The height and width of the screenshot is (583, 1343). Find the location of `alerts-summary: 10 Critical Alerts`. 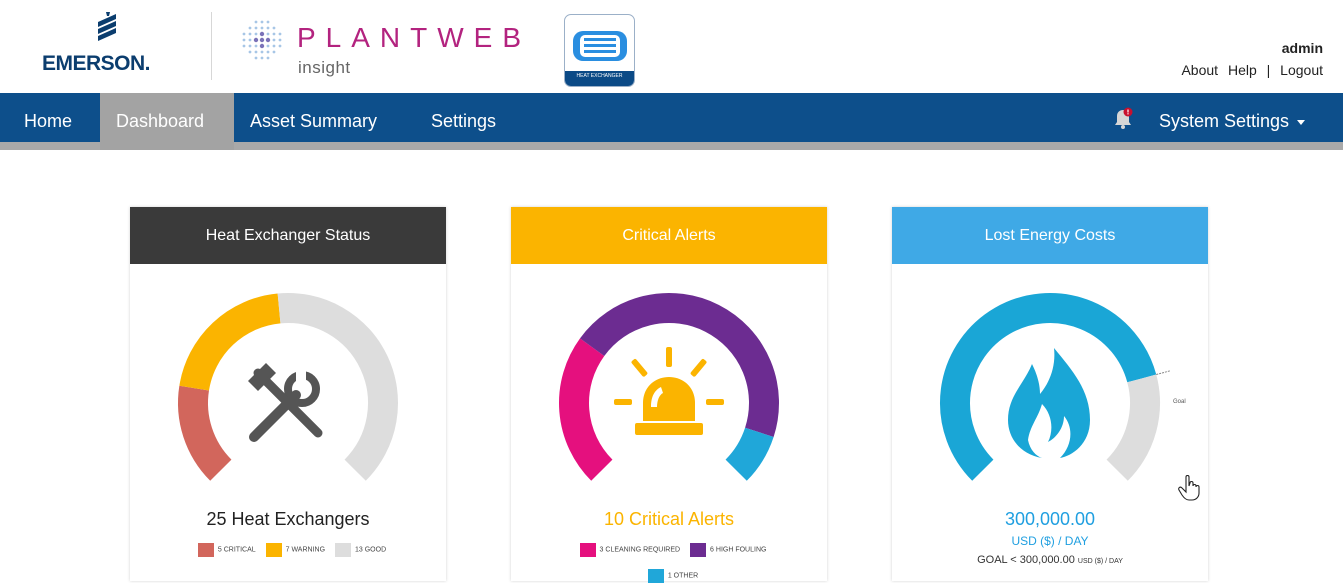

alerts-summary: 10 Critical Alerts is located at coordinates (669, 519).